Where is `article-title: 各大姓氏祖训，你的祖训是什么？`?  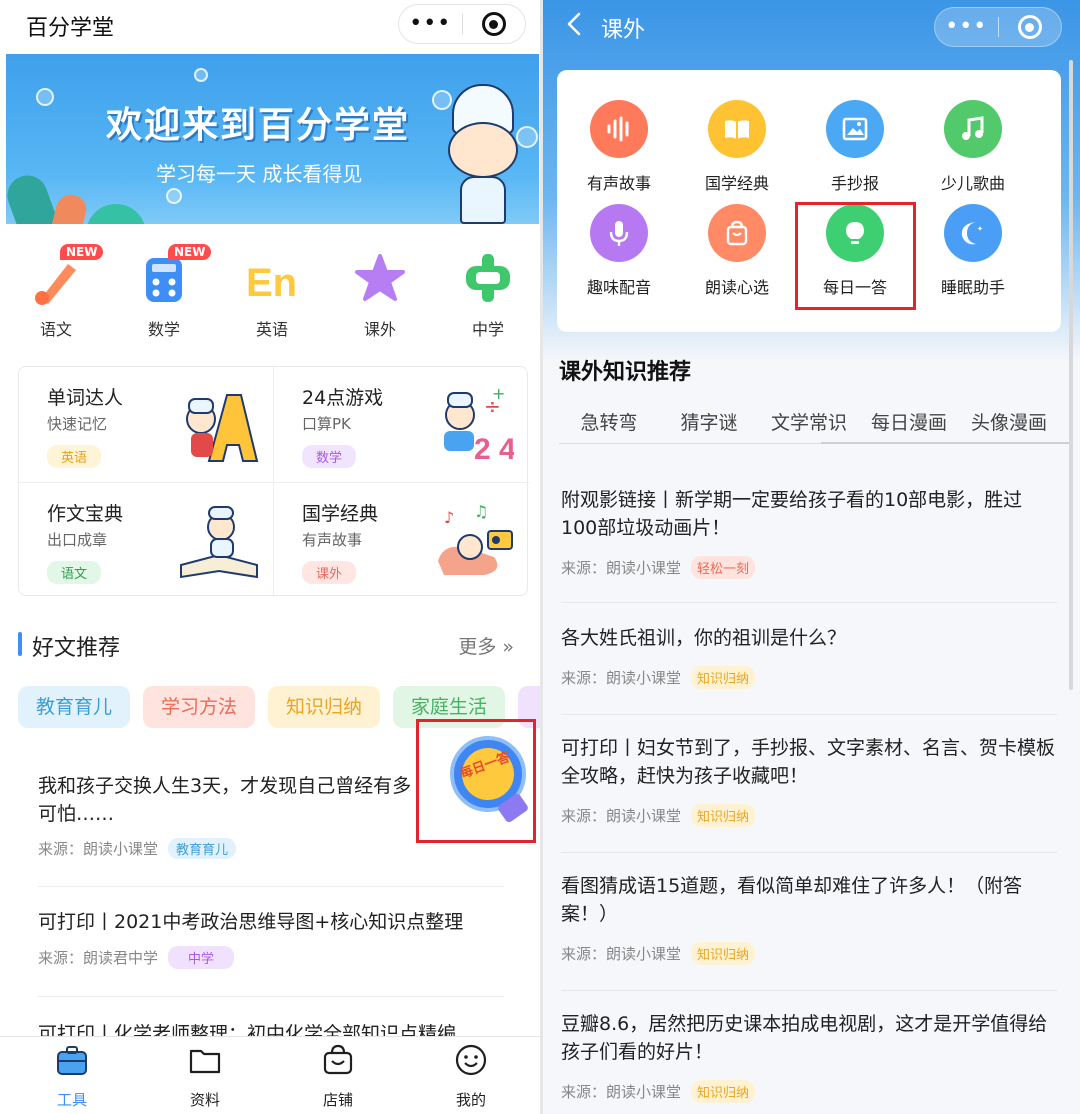 article-title: 各大姓氏祖训，你的祖训是什么？ is located at coordinates (704, 638).